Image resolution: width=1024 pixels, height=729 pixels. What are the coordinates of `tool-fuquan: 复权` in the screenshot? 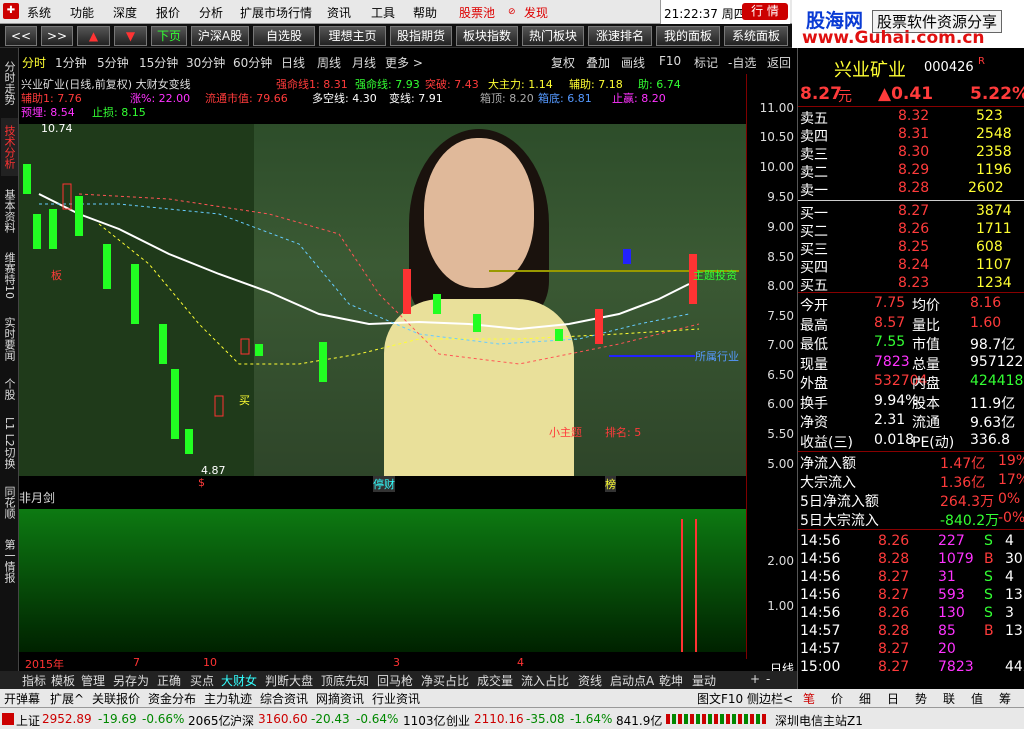 It's located at (563, 62).